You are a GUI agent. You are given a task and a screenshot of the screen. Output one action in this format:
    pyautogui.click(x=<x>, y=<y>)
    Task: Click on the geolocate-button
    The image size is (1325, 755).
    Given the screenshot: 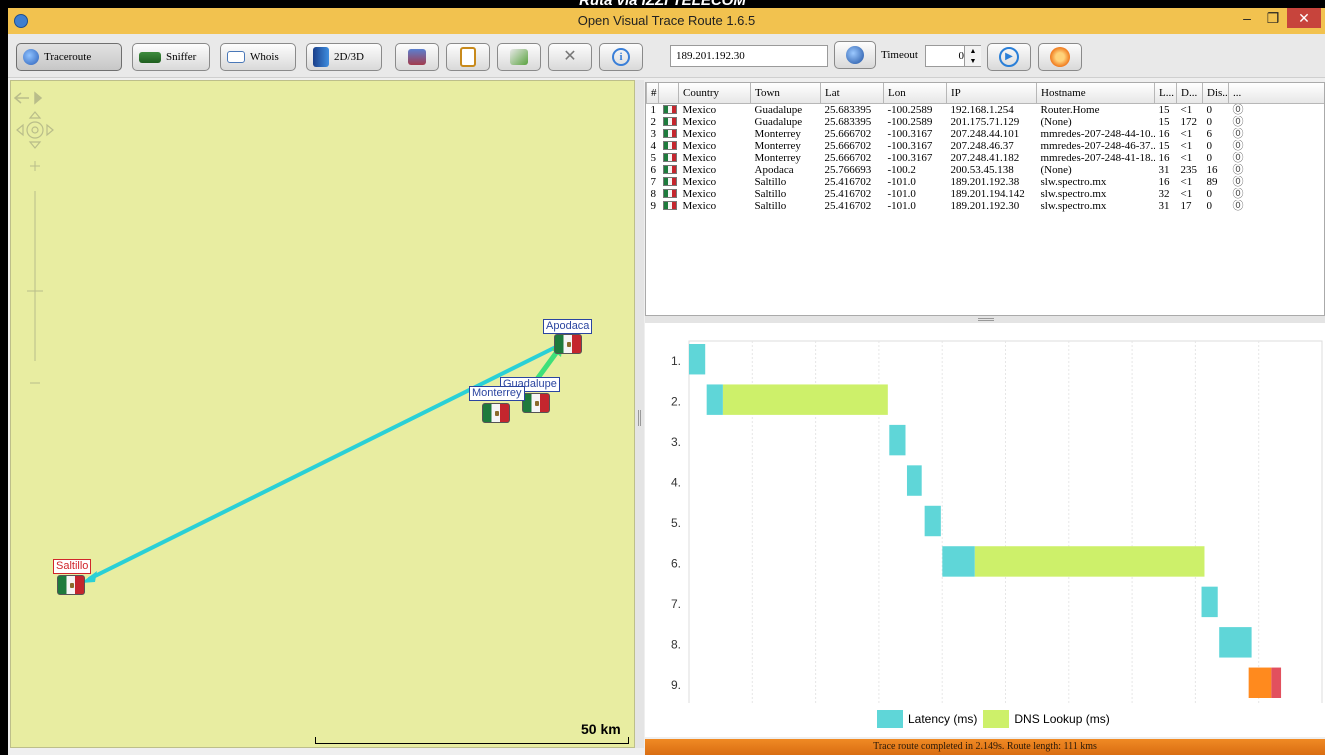 What is the action you would take?
    pyautogui.click(x=855, y=55)
    